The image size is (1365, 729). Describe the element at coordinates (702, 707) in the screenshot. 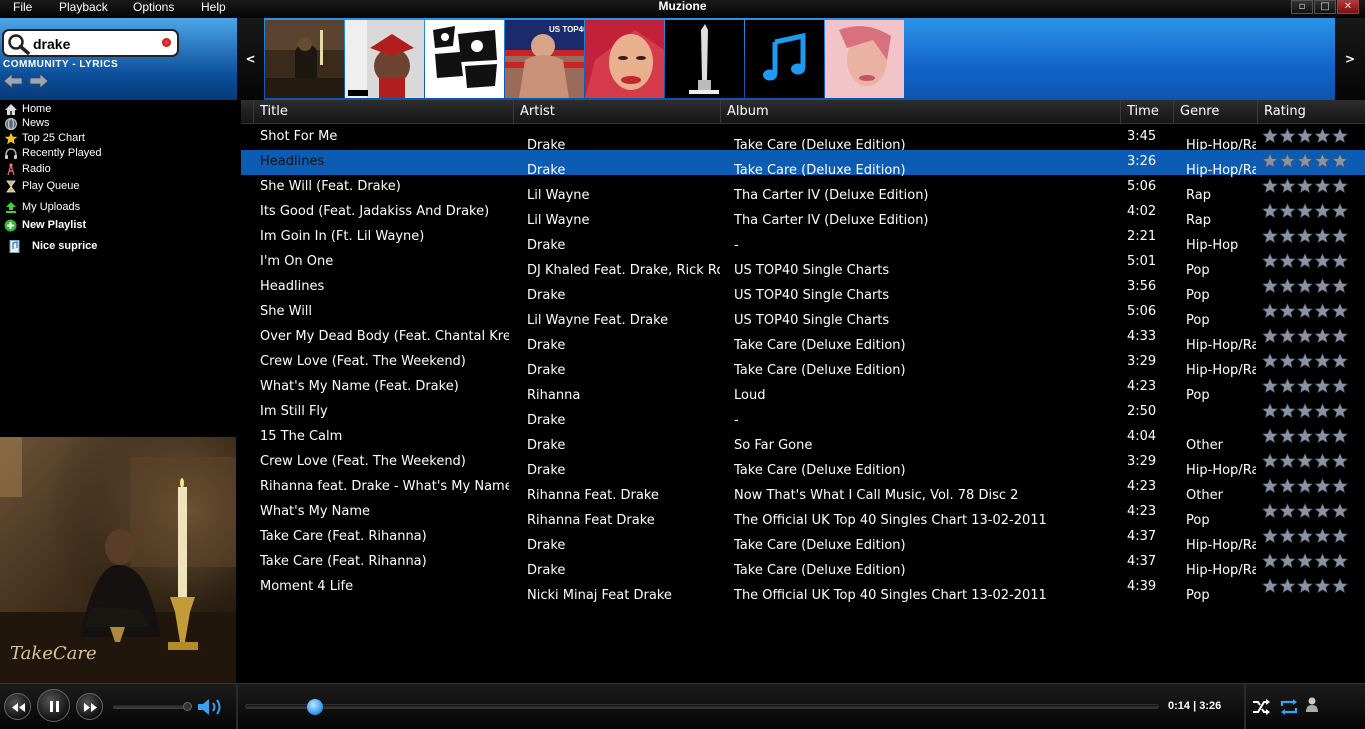

I see `seek-bar` at that location.